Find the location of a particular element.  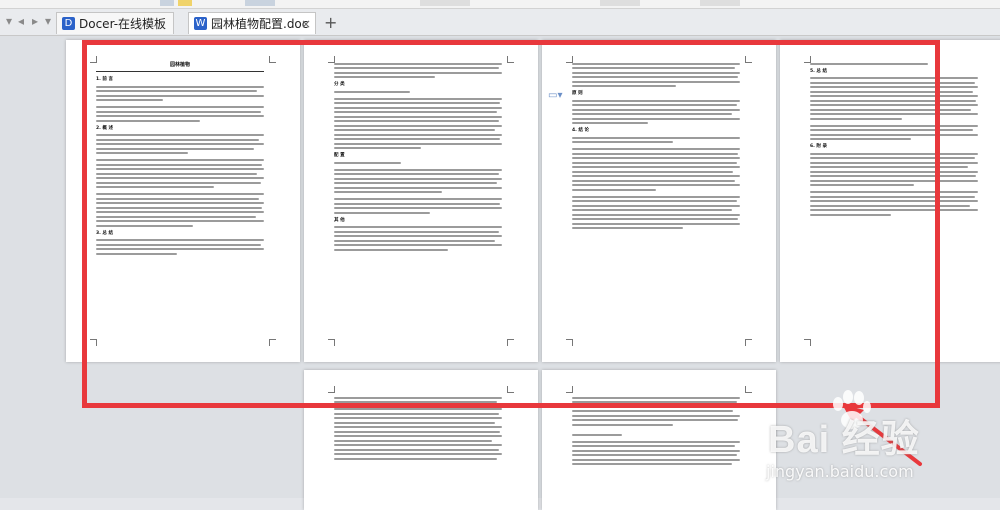

section-heading: 1. 前 言 is located at coordinates (104, 79).